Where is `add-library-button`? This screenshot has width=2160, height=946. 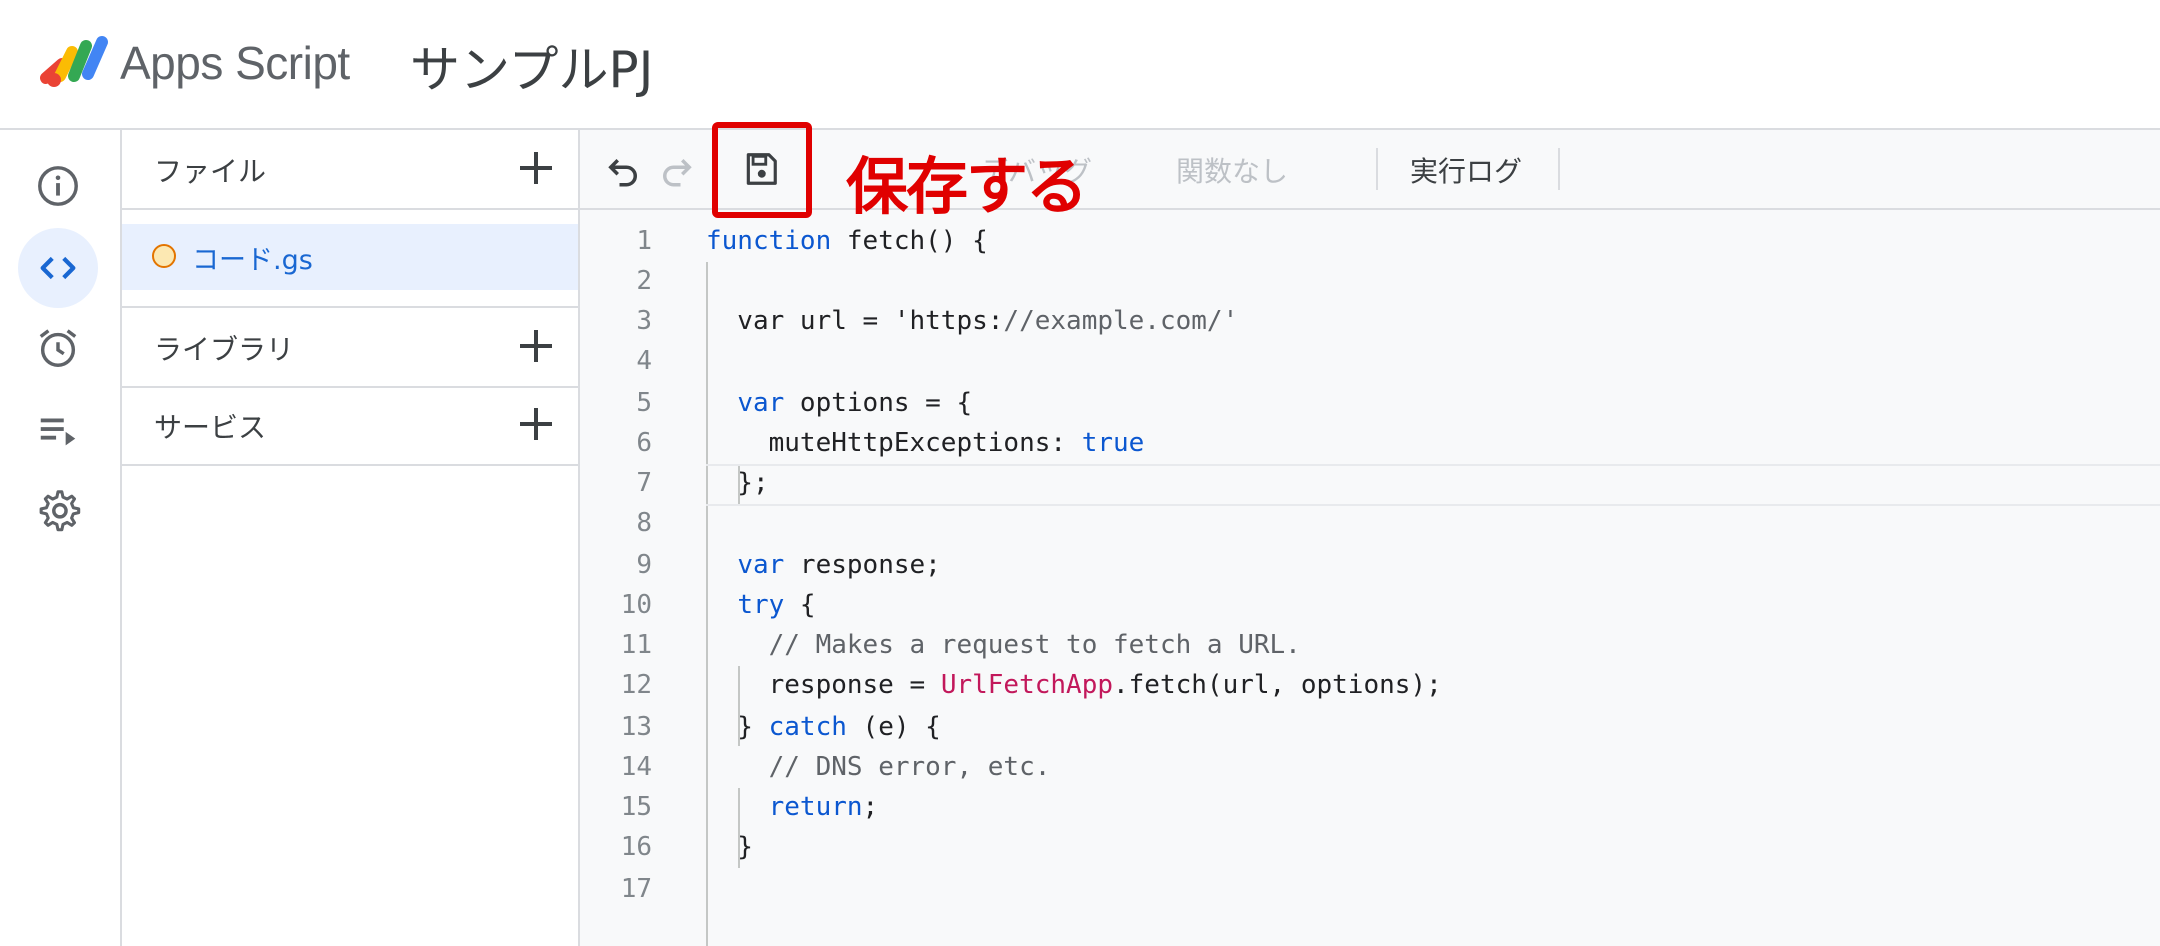 add-library-button is located at coordinates (536, 346).